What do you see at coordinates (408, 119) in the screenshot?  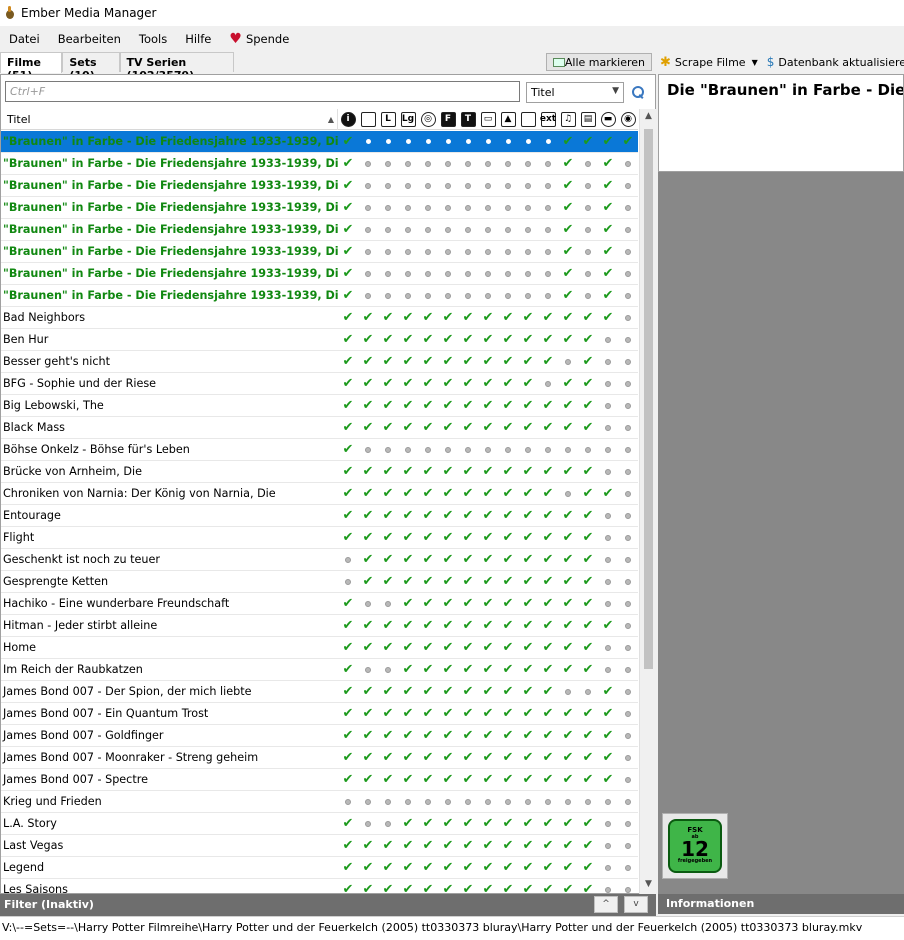 I see `column-header-logo: Lg` at bounding box center [408, 119].